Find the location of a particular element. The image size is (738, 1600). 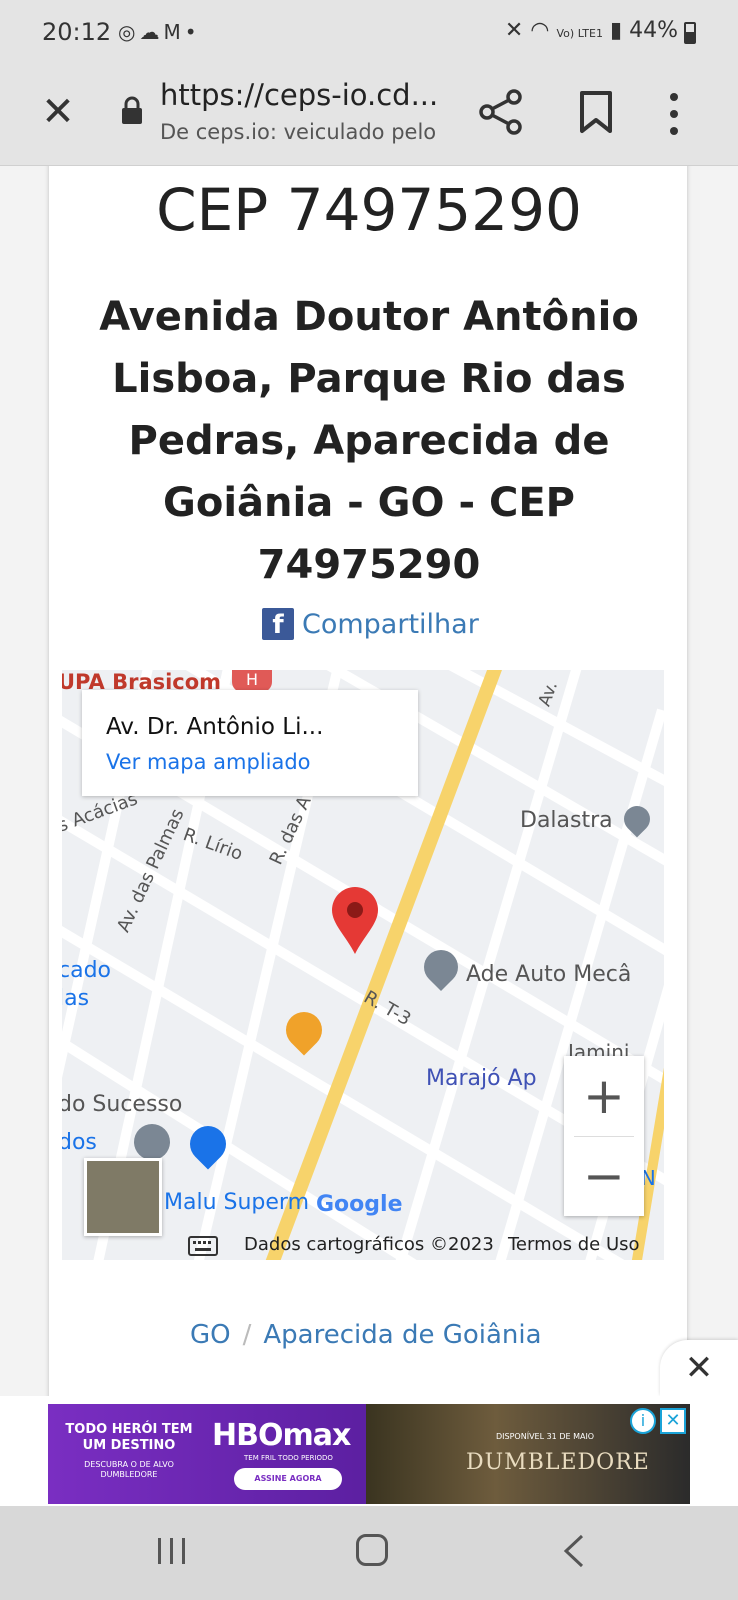

system-nav-bar is located at coordinates (369, 1553).